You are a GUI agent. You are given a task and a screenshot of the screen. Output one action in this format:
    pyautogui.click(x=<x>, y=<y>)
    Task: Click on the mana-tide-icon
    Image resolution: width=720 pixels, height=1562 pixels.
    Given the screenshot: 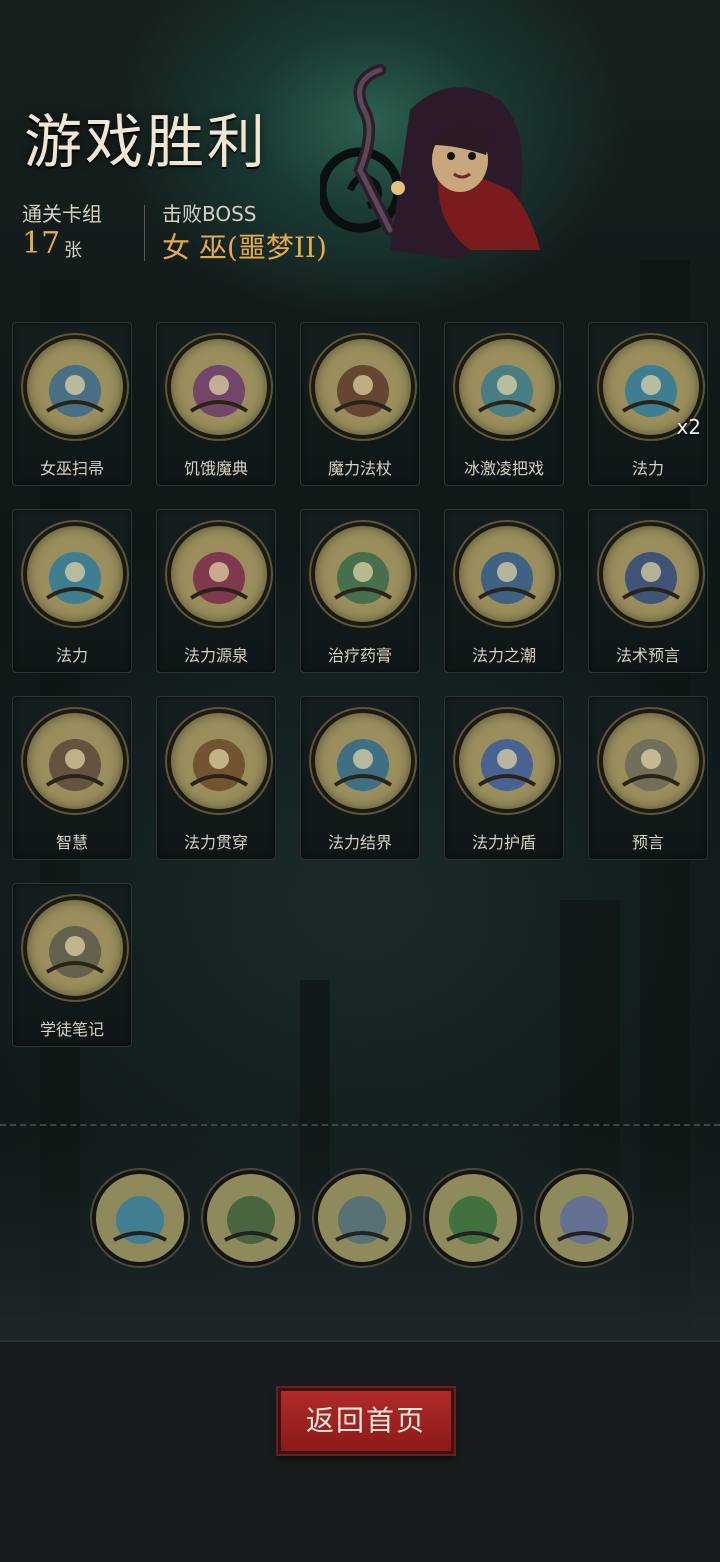 What is the action you would take?
    pyautogui.click(x=507, y=574)
    